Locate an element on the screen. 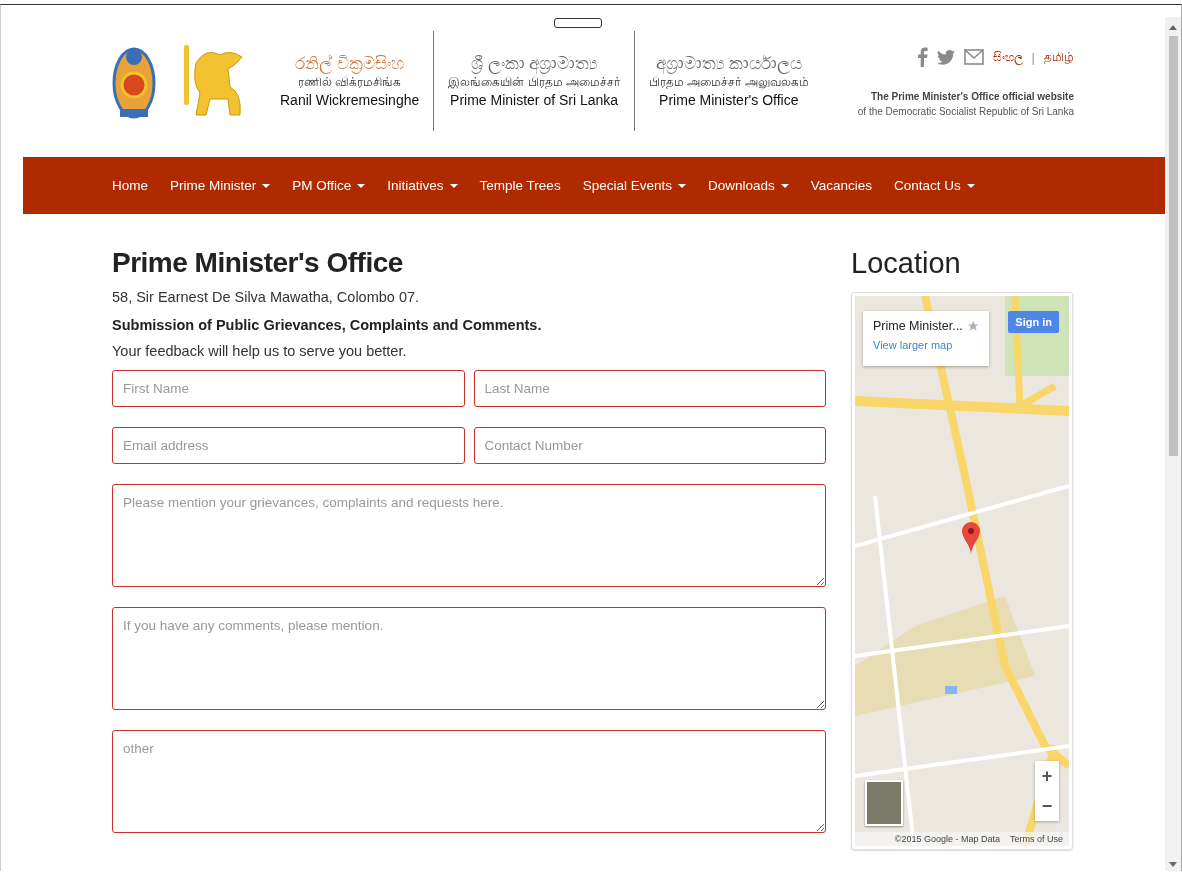  twitter-icon is located at coordinates (945, 57).